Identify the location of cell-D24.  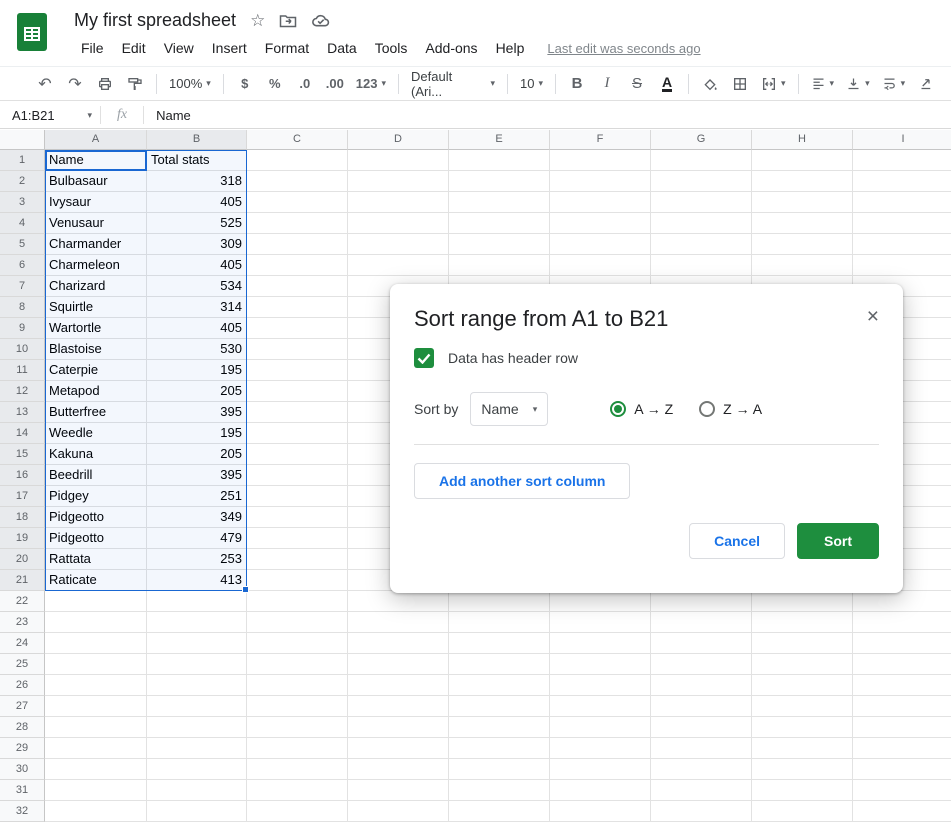
(398, 643).